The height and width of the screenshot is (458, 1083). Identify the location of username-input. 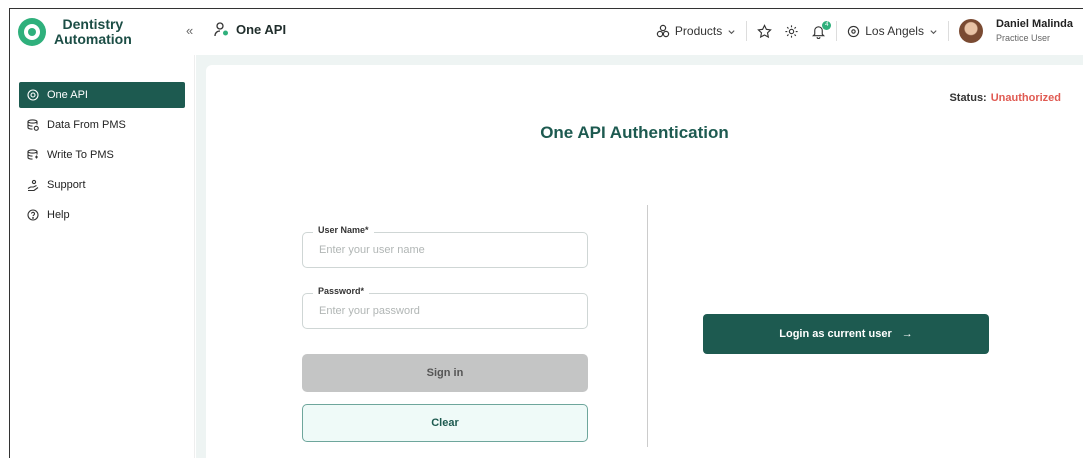
(445, 250).